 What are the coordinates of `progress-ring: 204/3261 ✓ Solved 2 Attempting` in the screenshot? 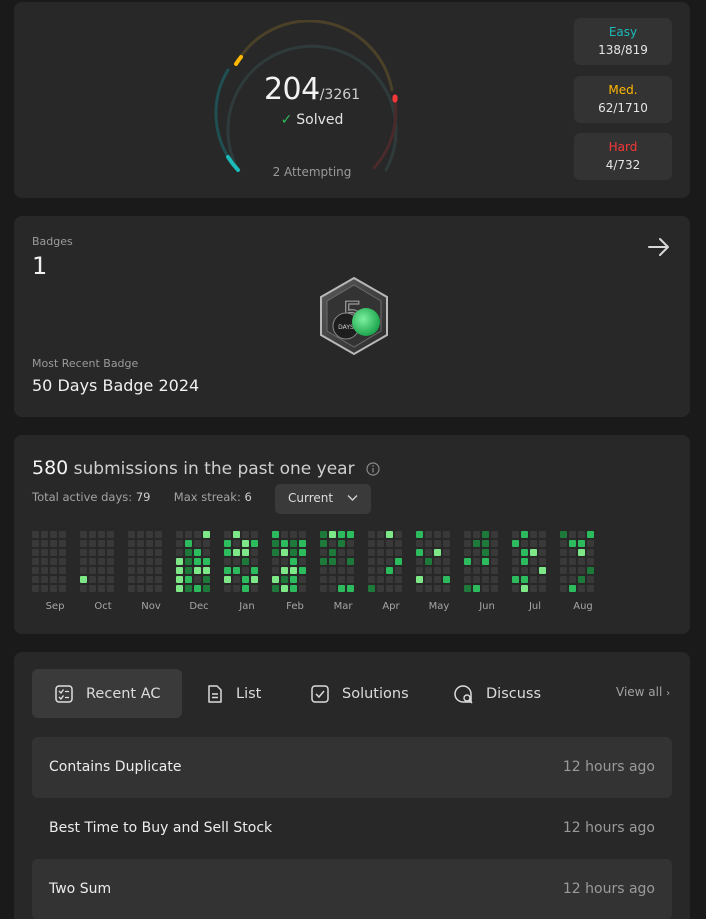 It's located at (312, 105).